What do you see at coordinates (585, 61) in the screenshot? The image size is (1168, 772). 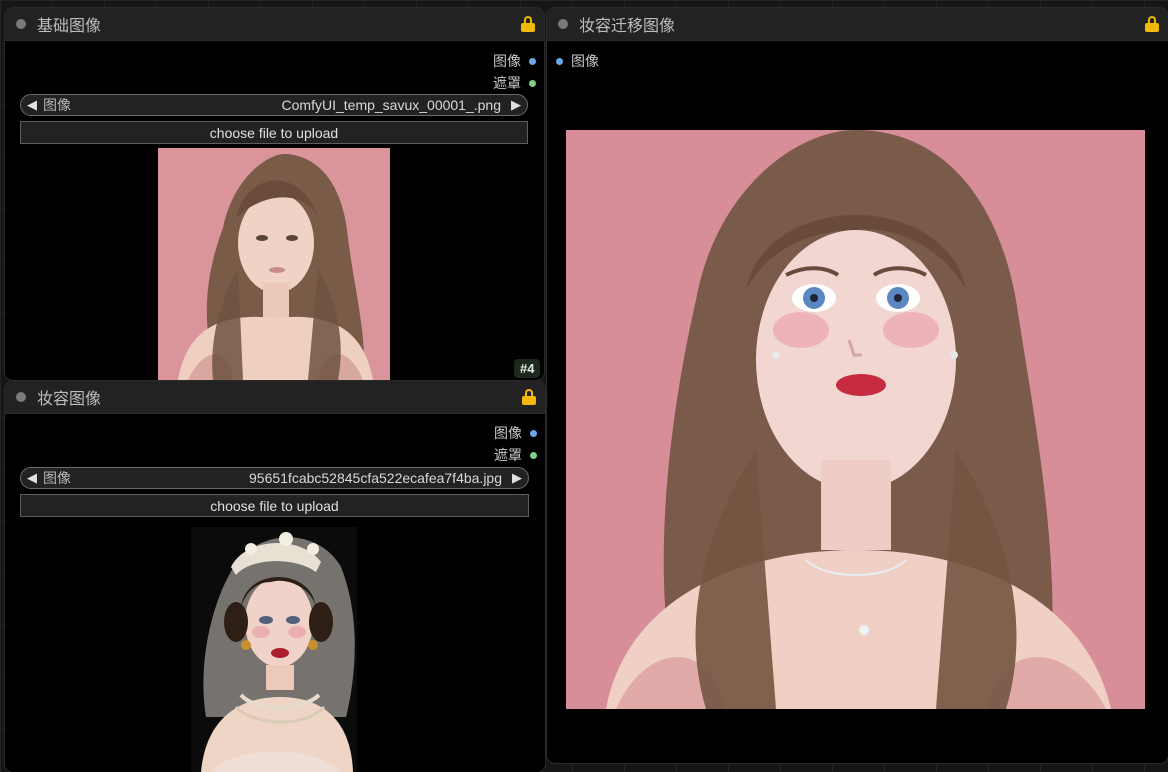 I see `input-label: 图像` at bounding box center [585, 61].